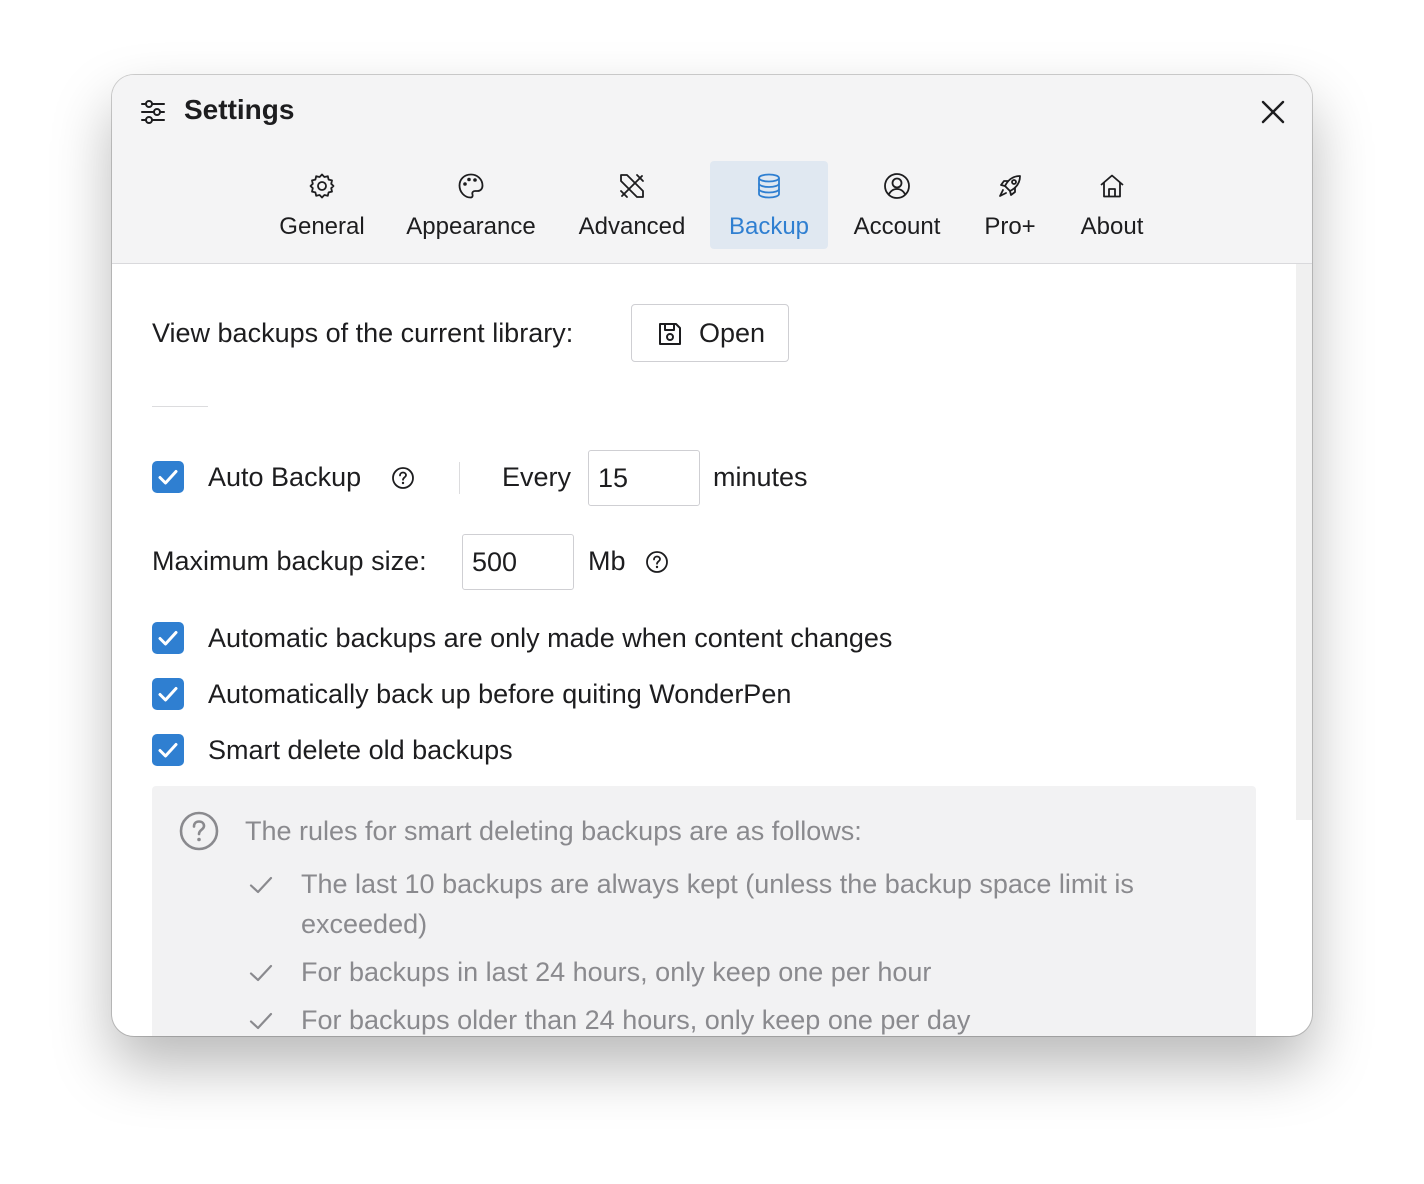 Image resolution: width=1424 pixels, height=1184 pixels. Describe the element at coordinates (285, 477) in the screenshot. I see `auto-backup-label: Auto Backup` at that location.